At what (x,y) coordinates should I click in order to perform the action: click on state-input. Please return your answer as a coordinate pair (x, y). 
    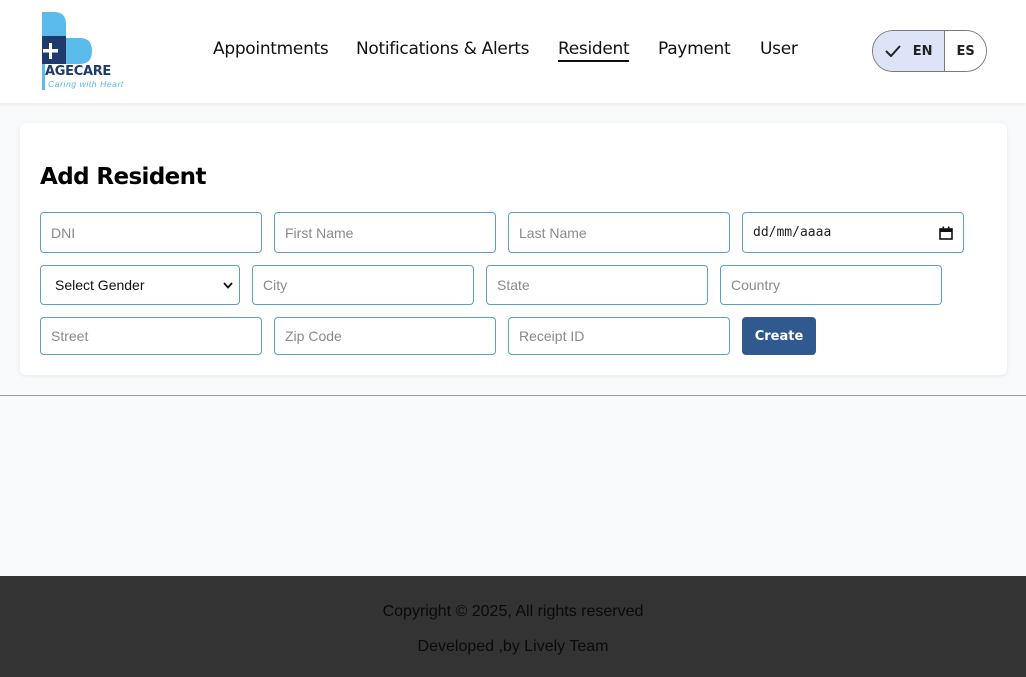
    Looking at the image, I should click on (597, 285).